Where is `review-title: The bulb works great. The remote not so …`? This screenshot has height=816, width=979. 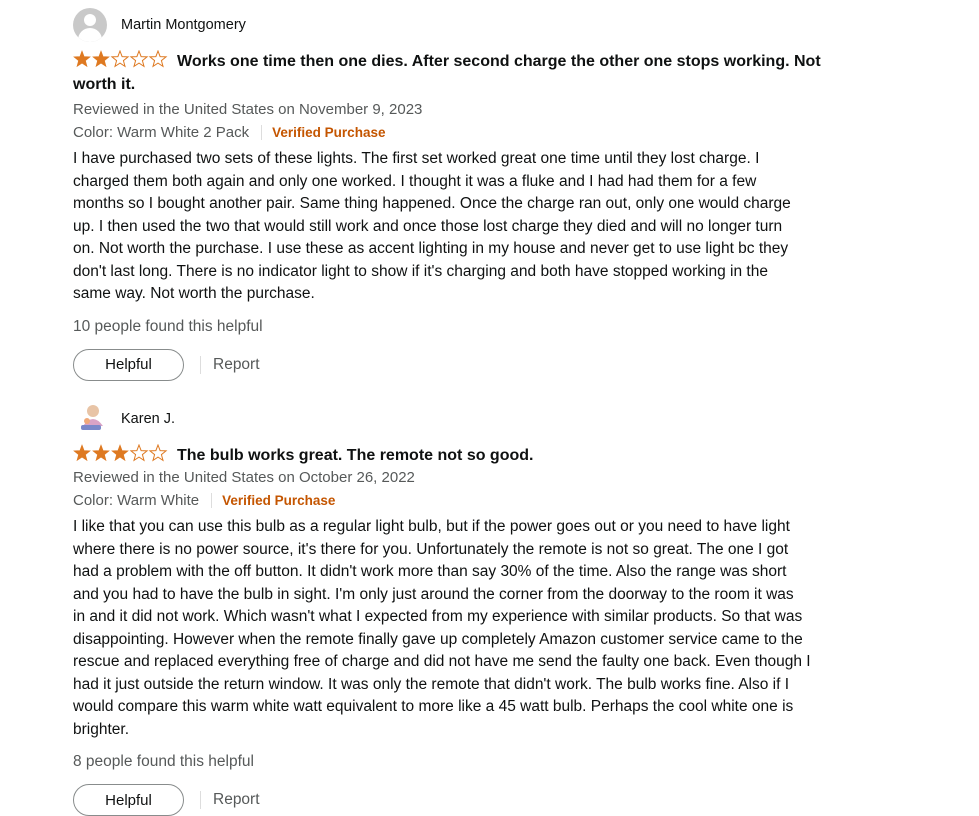 review-title: The bulb works great. The remote not so … is located at coordinates (458, 455).